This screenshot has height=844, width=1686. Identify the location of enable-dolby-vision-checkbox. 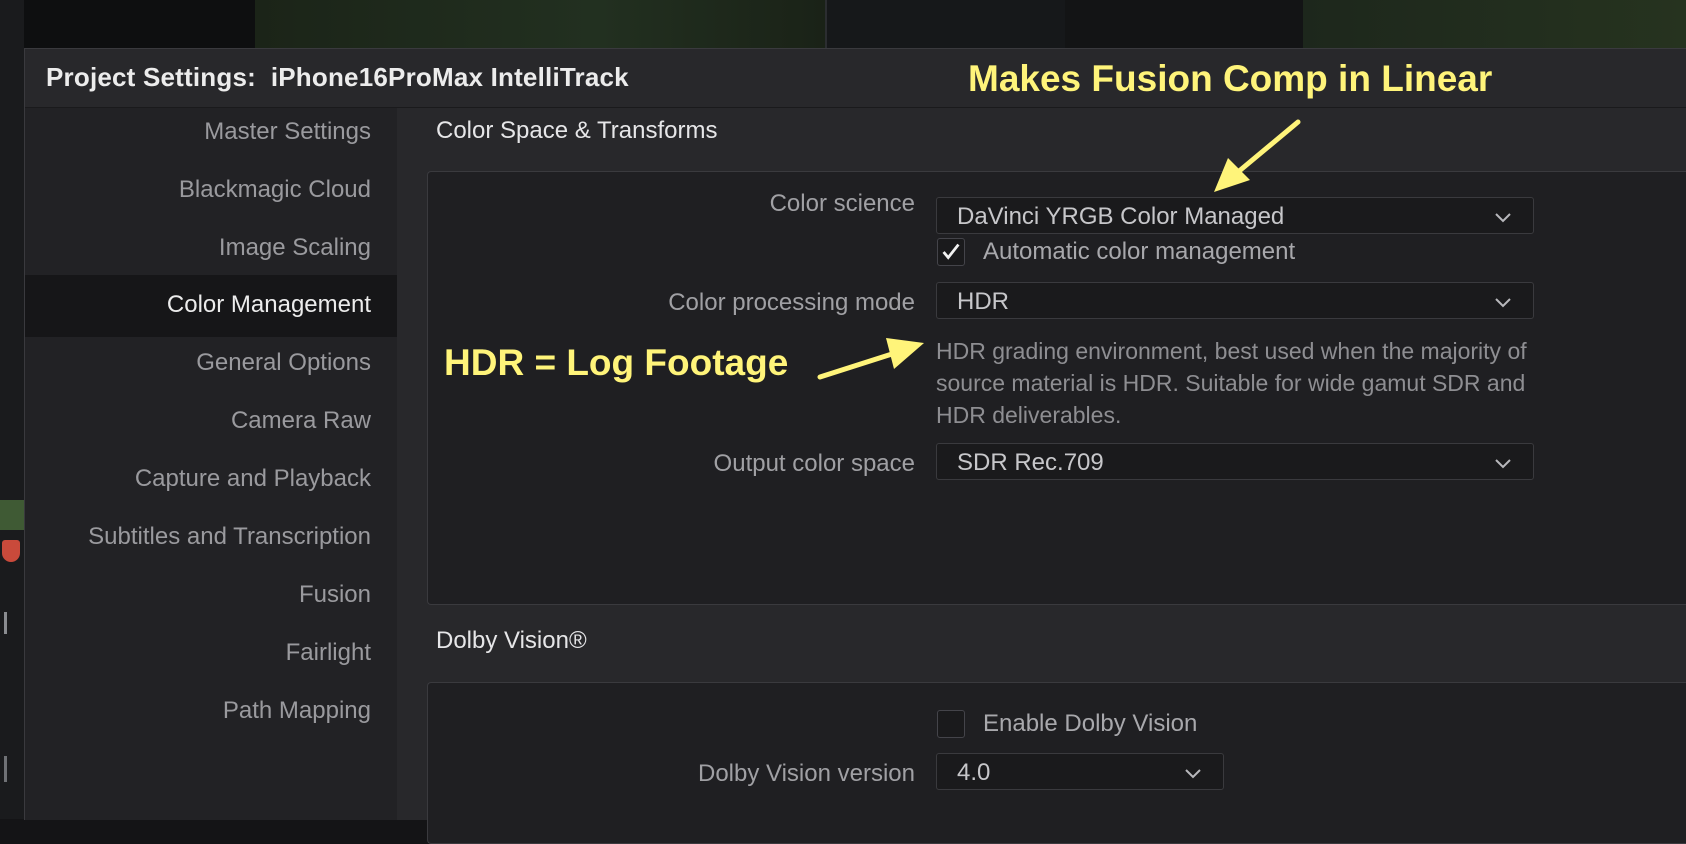
(951, 724).